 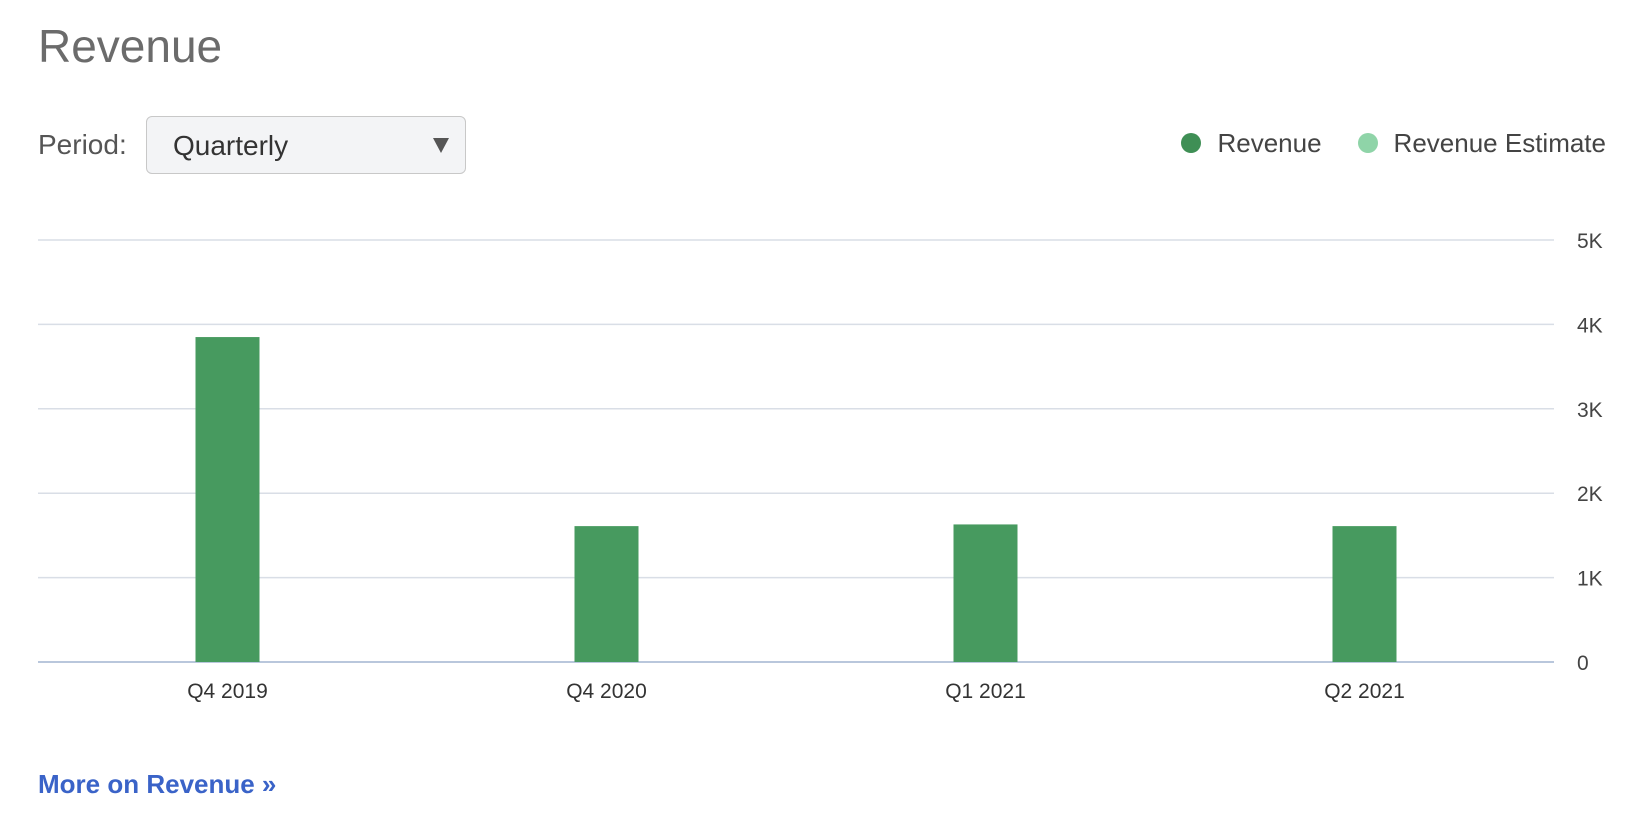 I want to click on bar-q2-2021, so click(x=1364, y=594).